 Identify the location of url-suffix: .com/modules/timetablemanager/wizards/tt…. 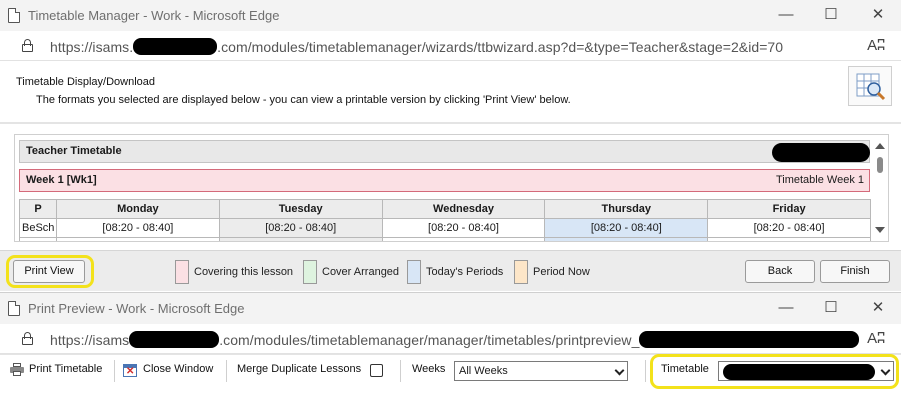
(500, 47).